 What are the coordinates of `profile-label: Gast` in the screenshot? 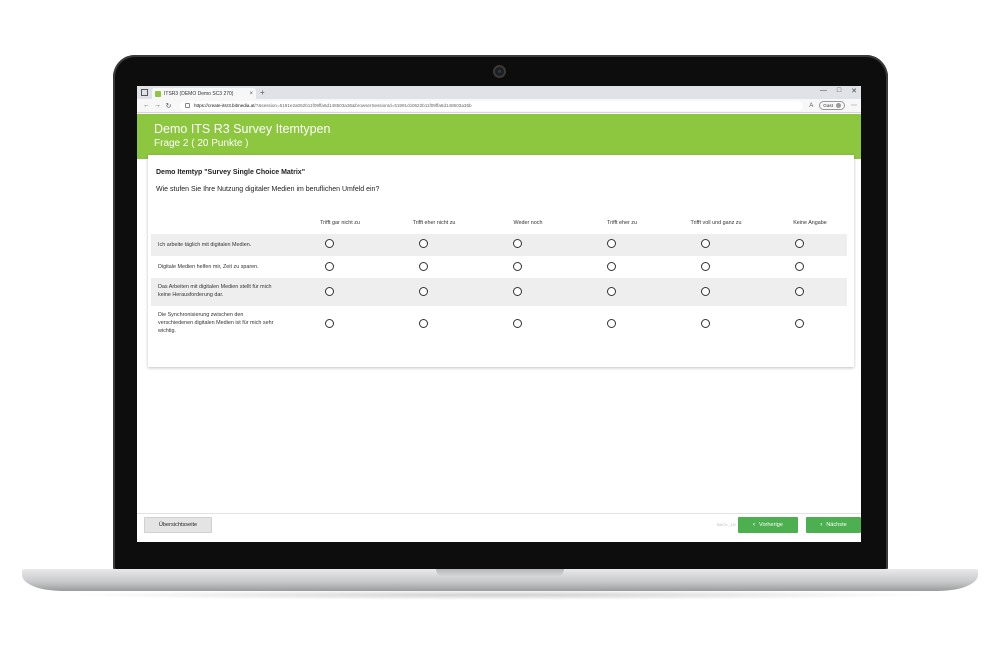 It's located at (828, 105).